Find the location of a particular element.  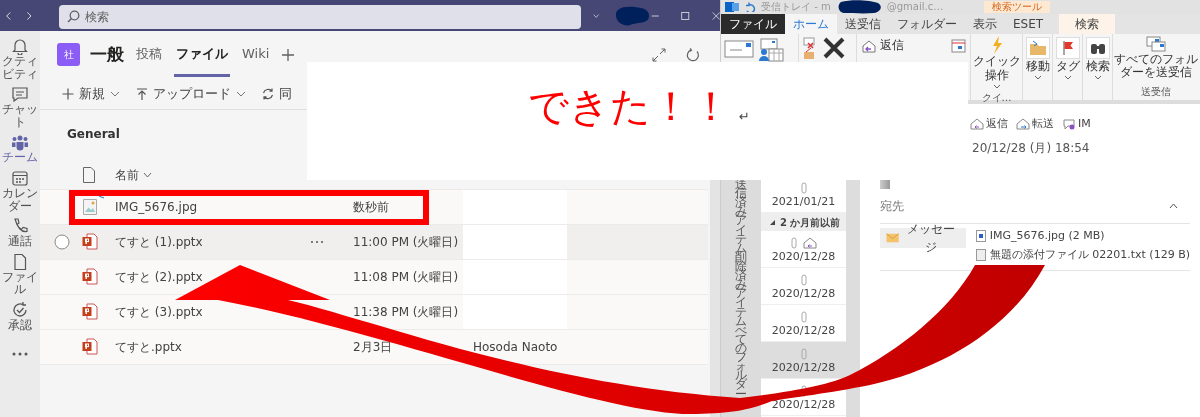

chat-icon is located at coordinates (20, 94).